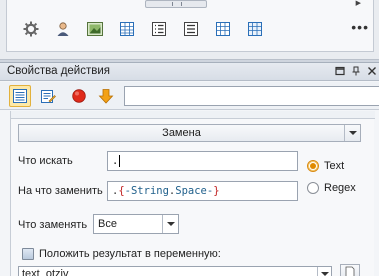 The image size is (379, 276). What do you see at coordinates (360, 27) in the screenshot?
I see `more-icon: •••` at bounding box center [360, 27].